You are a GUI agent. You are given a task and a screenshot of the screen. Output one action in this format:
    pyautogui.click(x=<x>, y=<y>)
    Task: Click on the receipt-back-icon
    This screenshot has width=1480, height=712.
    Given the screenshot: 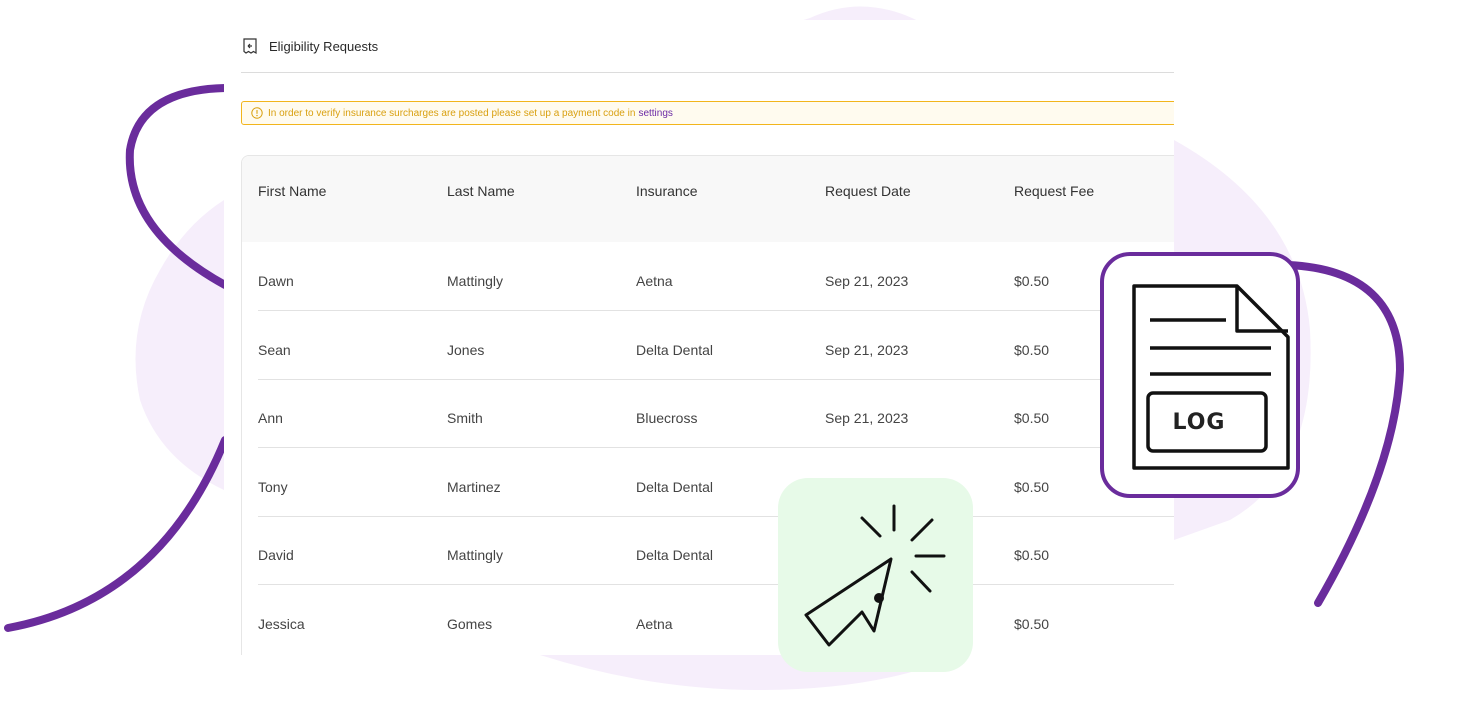 What is the action you would take?
    pyautogui.click(x=250, y=46)
    